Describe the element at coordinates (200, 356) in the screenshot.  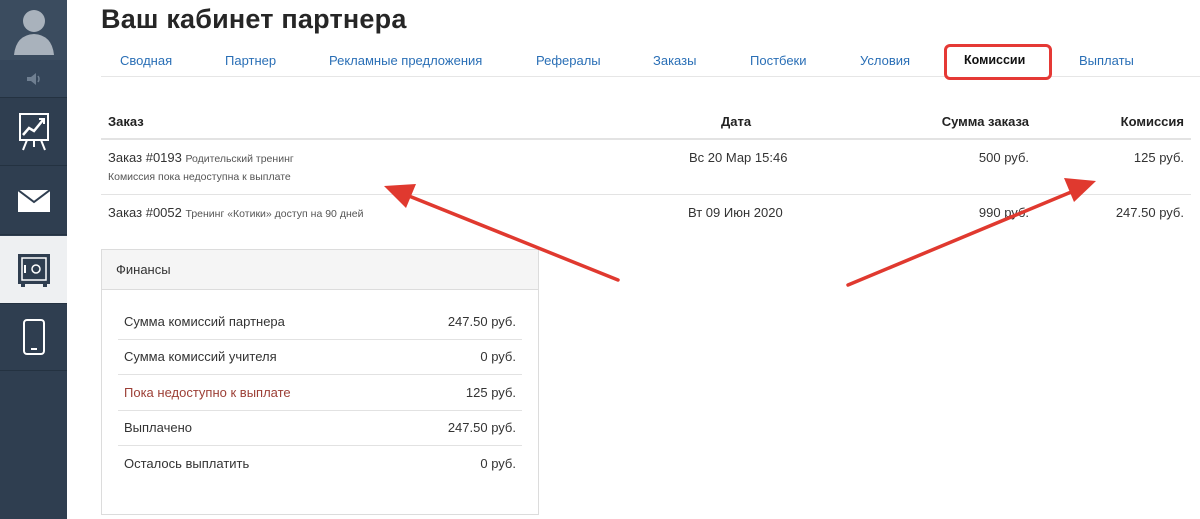
I see `finance-label: Сумма комиссий учителя` at that location.